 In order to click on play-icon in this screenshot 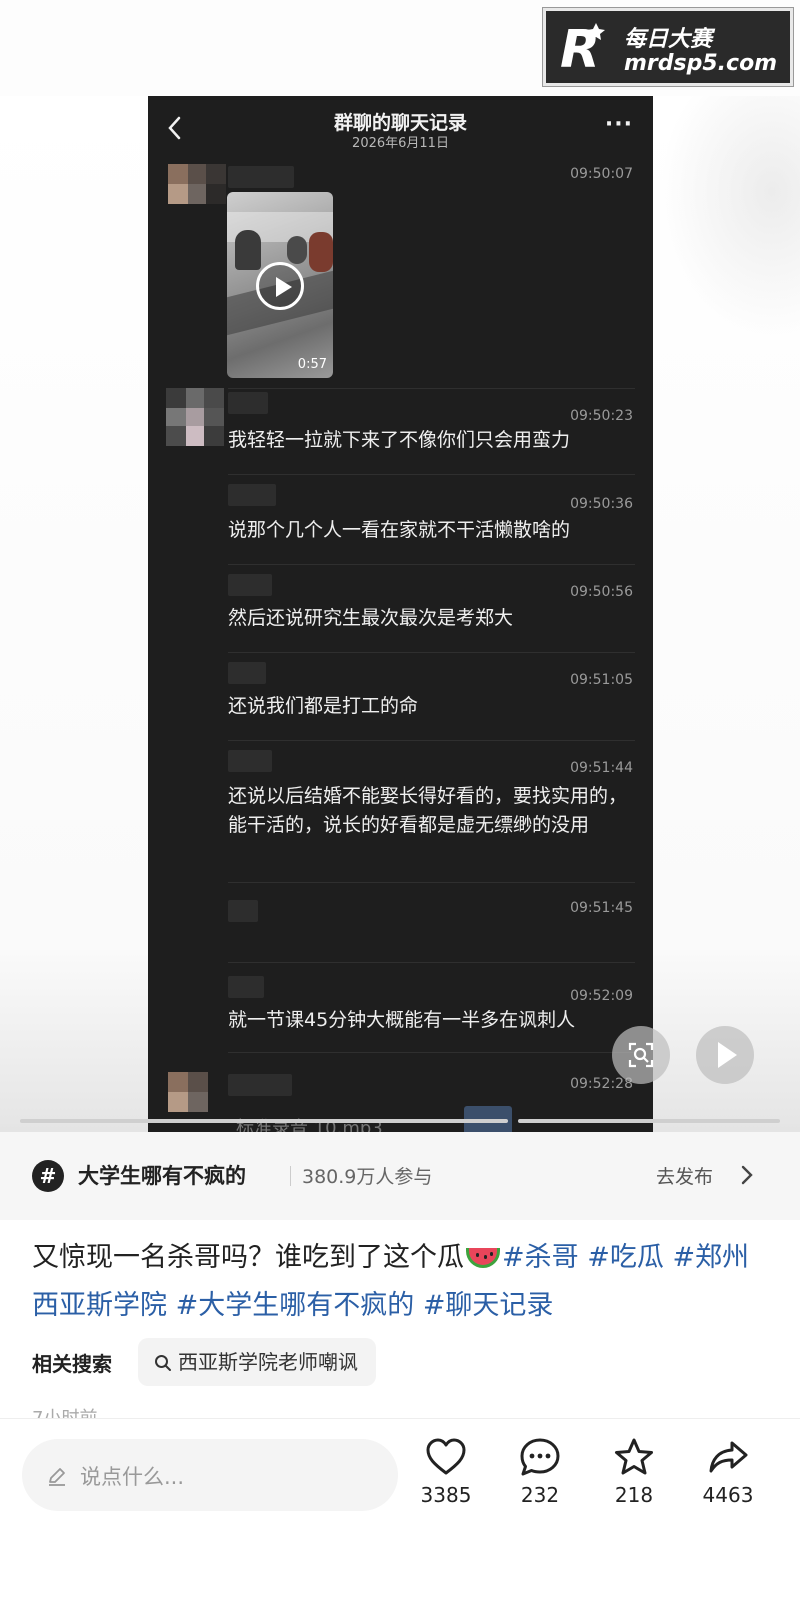, I will do `click(280, 286)`.